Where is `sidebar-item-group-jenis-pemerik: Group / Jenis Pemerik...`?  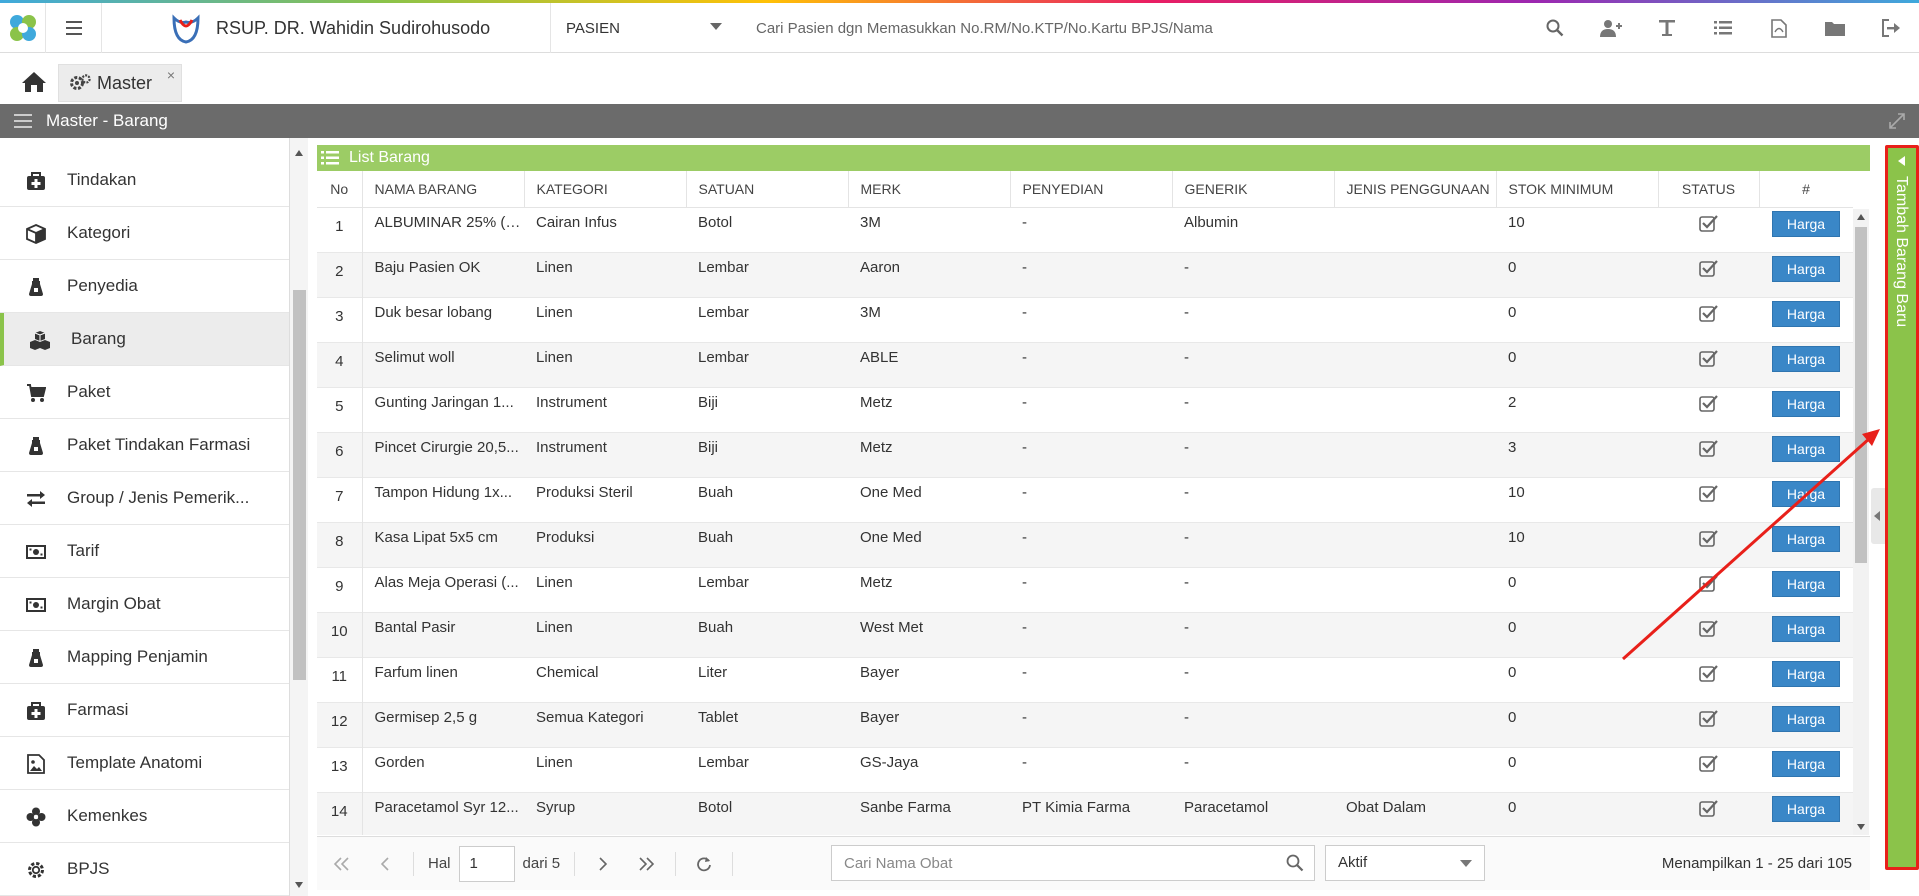
sidebar-item-group-jenis-pemerik: Group / Jenis Pemerik... is located at coordinates (144, 498).